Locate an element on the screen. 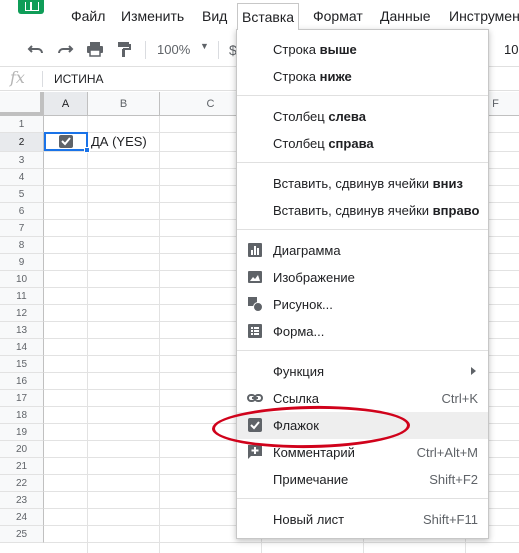 The width and height of the screenshot is (519, 553). menu-item-3-0: Диаграмма is located at coordinates (362, 250).